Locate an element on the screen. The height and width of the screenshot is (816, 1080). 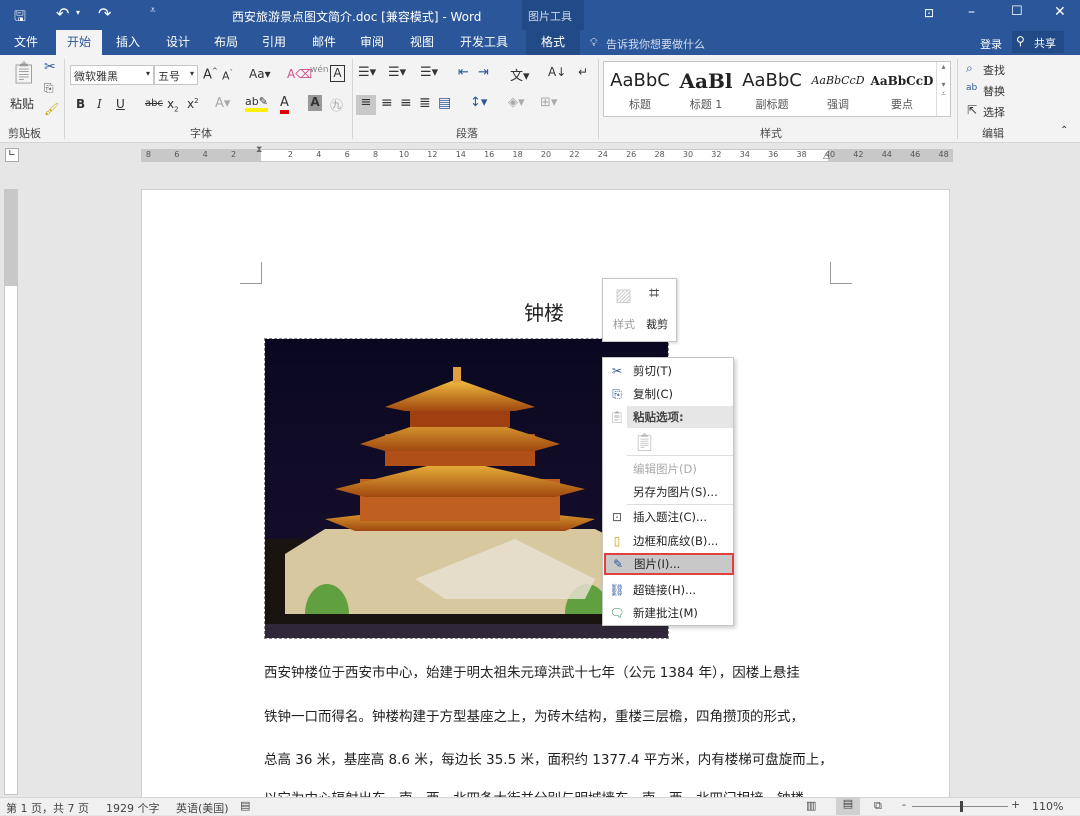
macro-record-icon: ▤ is located at coordinates (245, 805).